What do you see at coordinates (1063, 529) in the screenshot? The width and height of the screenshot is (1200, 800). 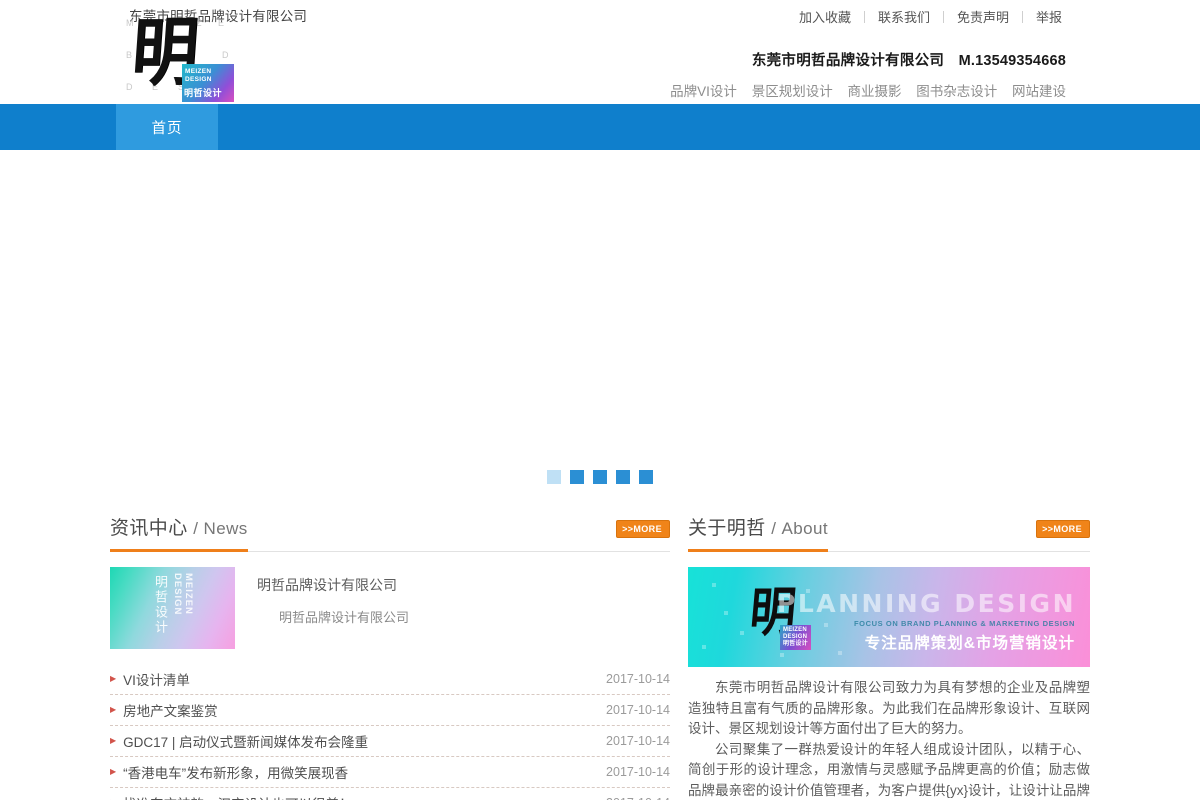 I see `about-more-button: >>MORE` at bounding box center [1063, 529].